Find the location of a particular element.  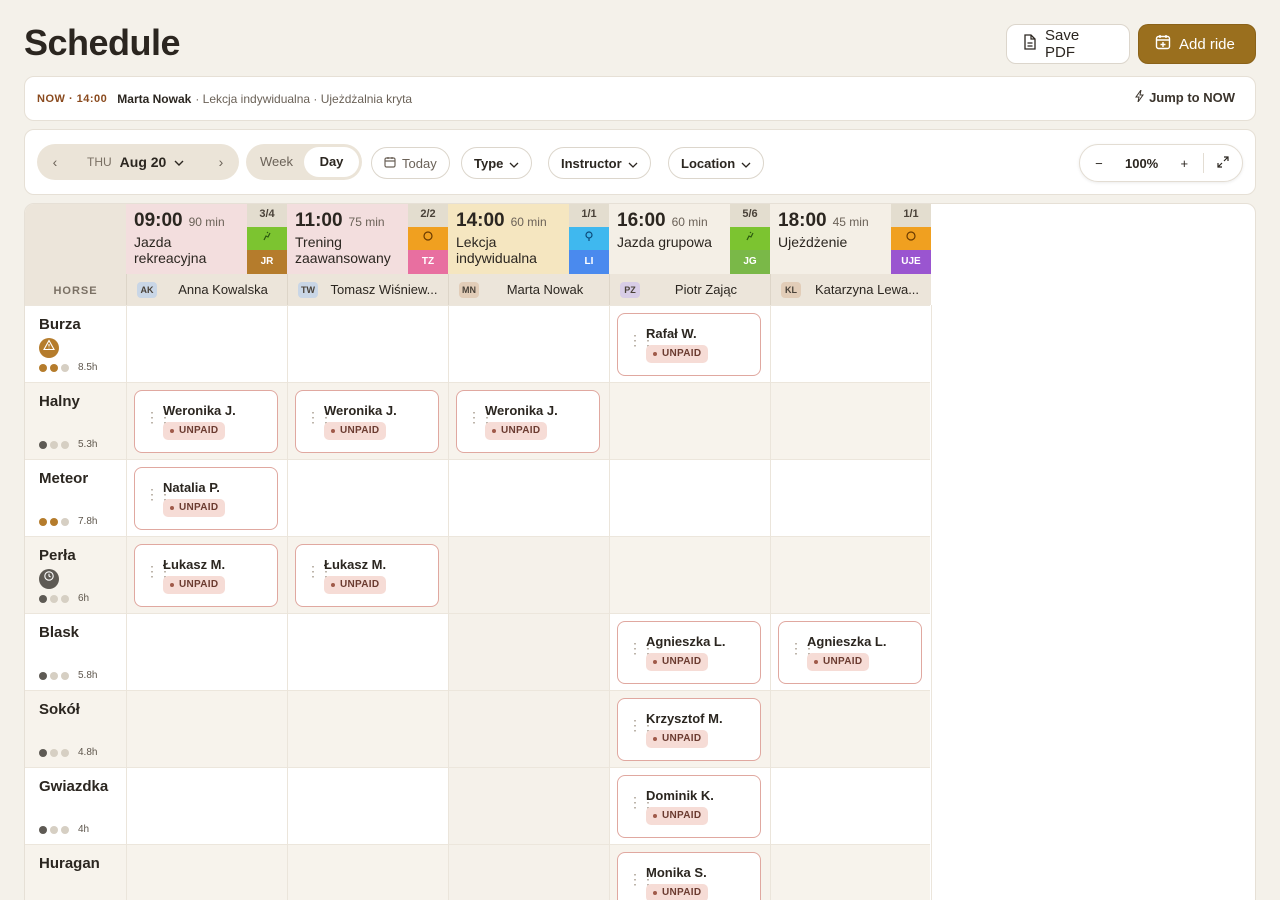

rider-name: Rafał W. is located at coordinates (671, 333).